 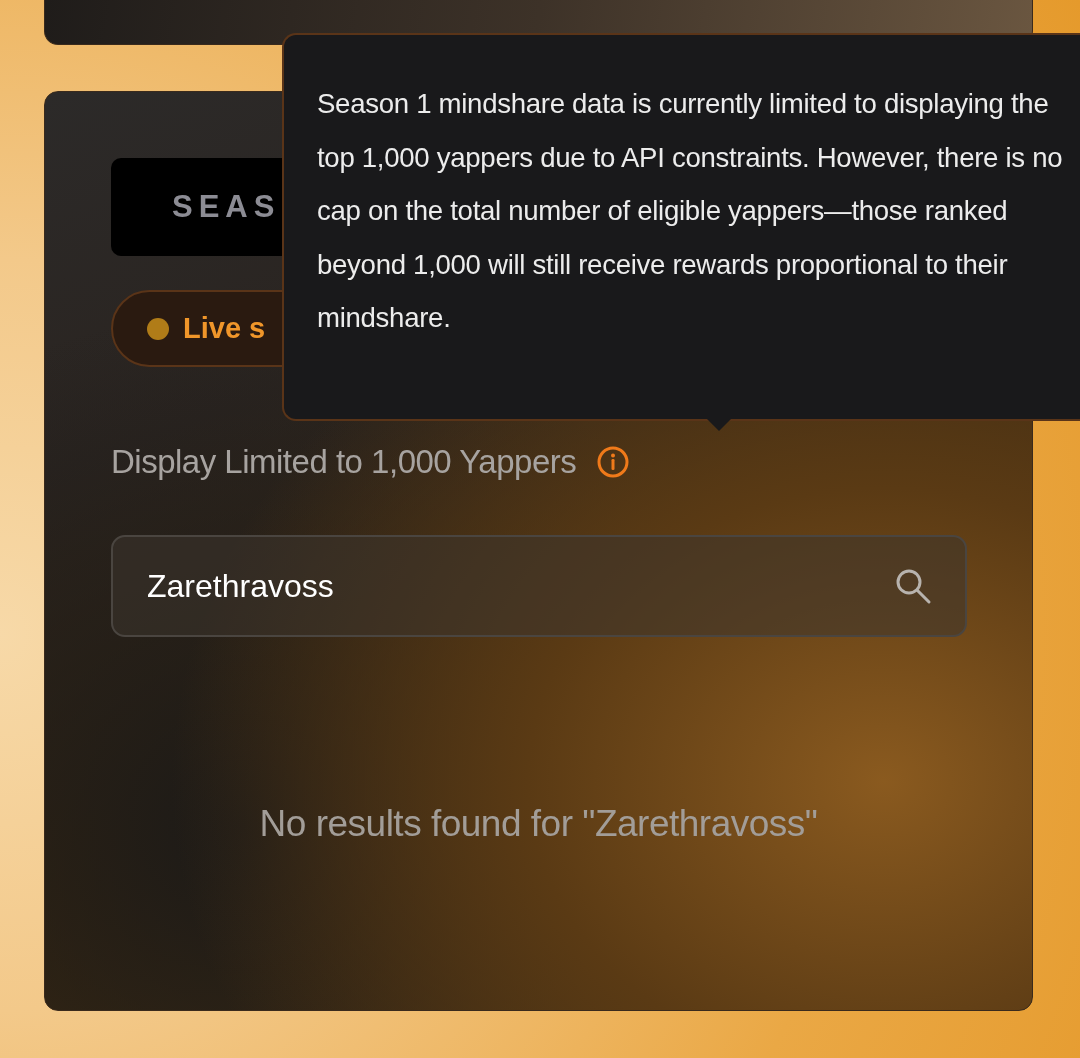 I want to click on search-field: Zarethravoss, so click(x=539, y=586).